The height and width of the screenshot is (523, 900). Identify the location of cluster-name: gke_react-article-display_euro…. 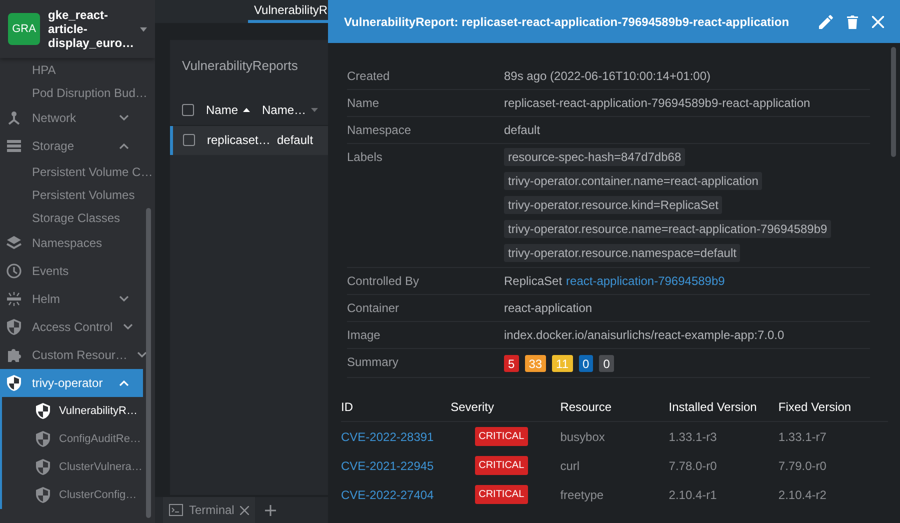
(90, 29).